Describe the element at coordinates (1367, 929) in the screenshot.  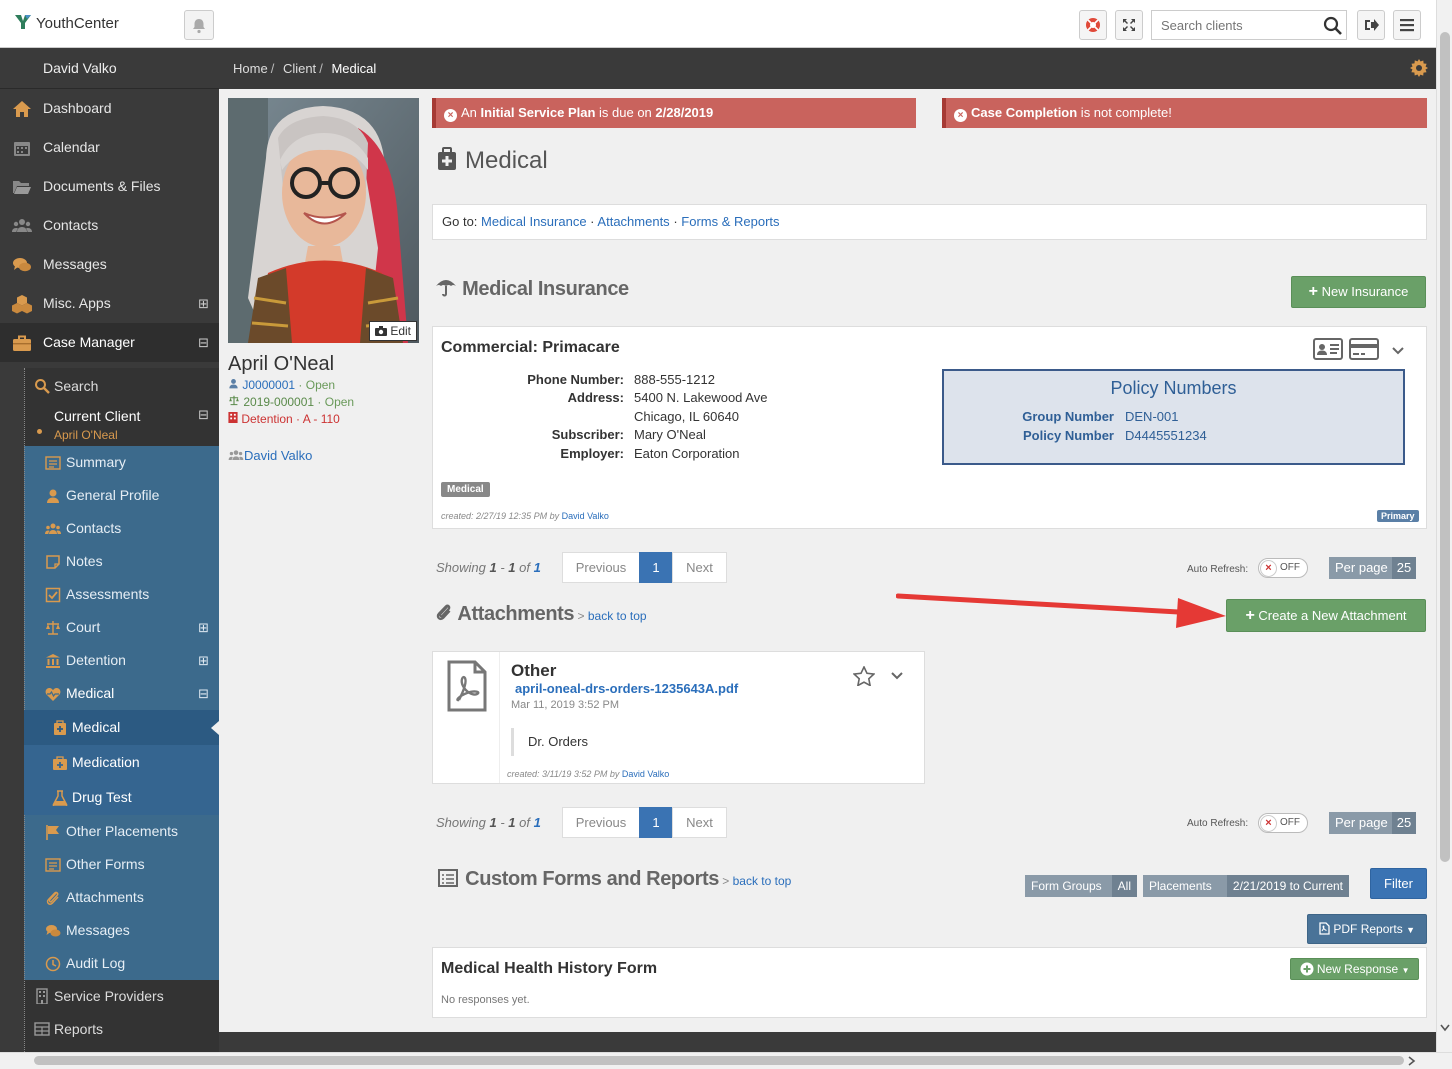
I see `pdf-reports-button: PDF Reports ▼` at that location.